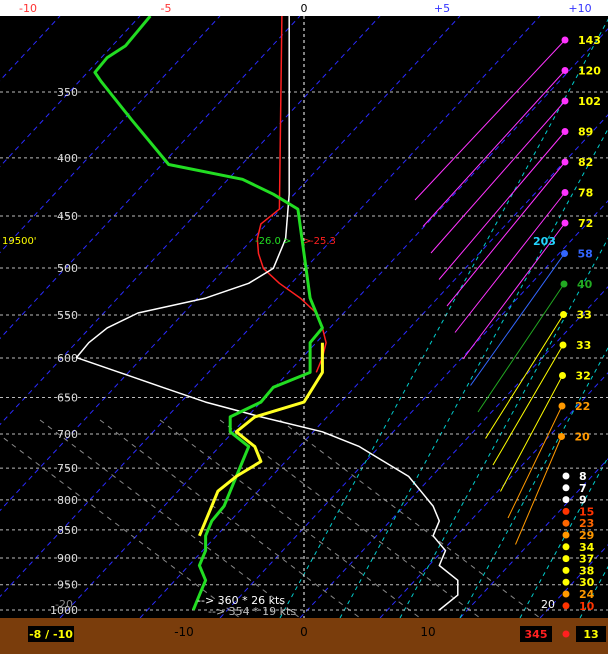  I want to click on top-axis-tick: +5, so click(442, 8).